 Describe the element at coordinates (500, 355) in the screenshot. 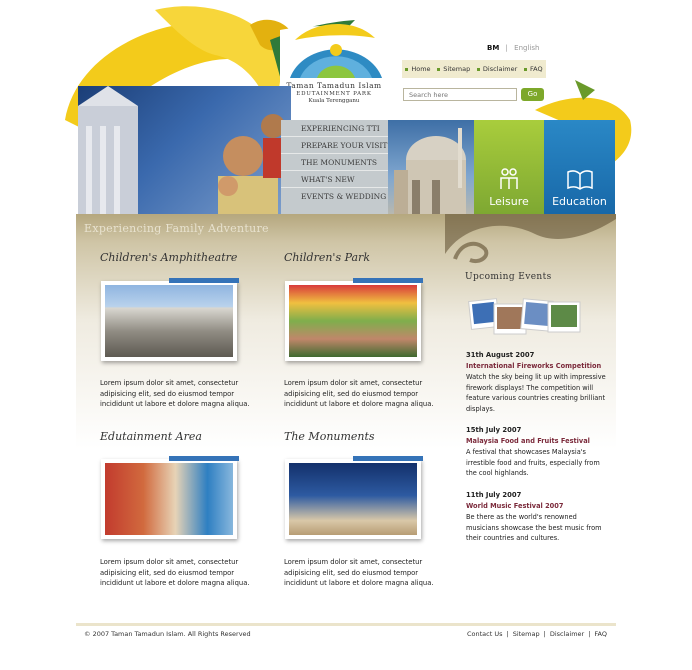

I see `event-date-1: 31th August 2007` at that location.